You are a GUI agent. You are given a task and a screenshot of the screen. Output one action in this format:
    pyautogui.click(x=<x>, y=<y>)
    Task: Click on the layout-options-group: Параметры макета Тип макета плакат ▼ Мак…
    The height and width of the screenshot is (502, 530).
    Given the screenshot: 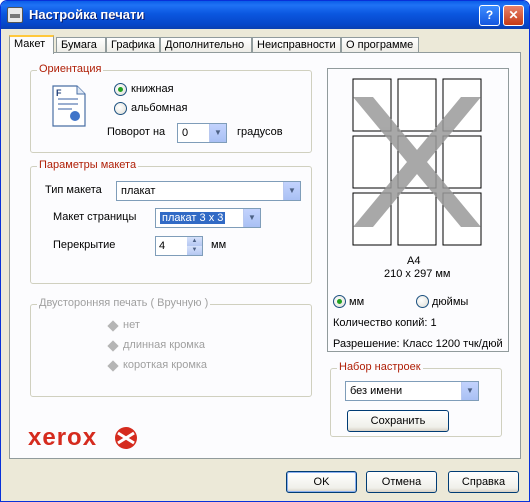 What is the action you would take?
    pyautogui.click(x=171, y=221)
    